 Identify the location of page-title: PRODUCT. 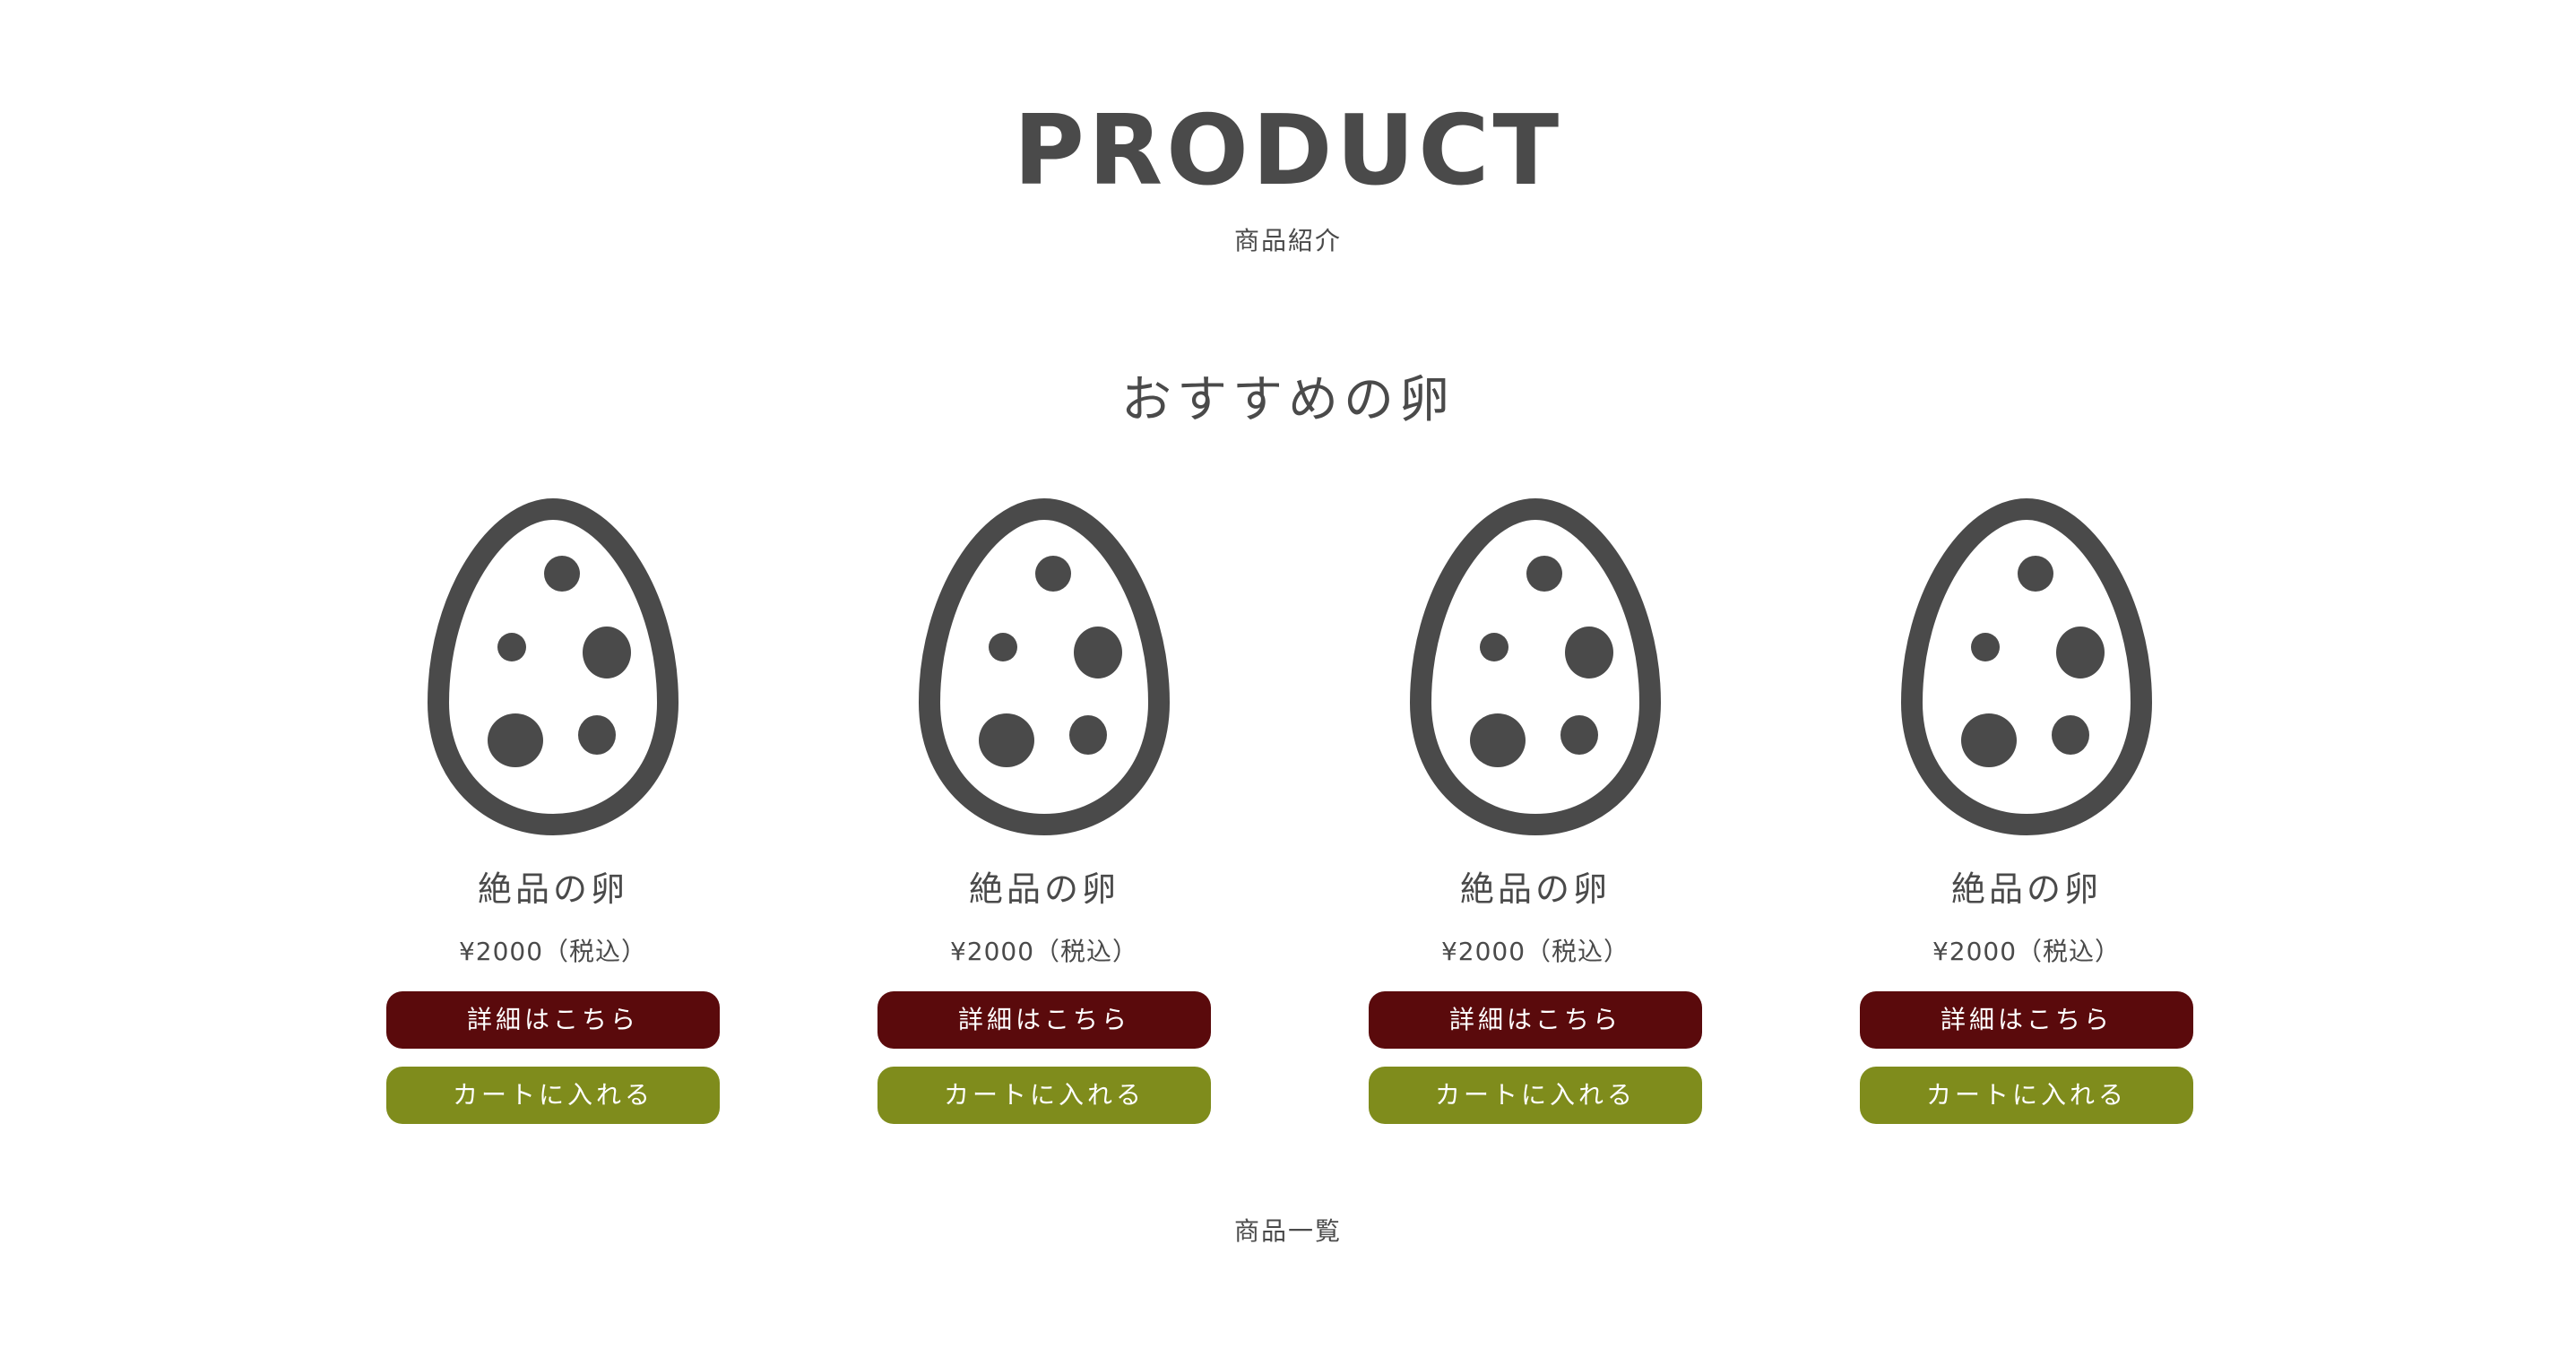
(1288, 151).